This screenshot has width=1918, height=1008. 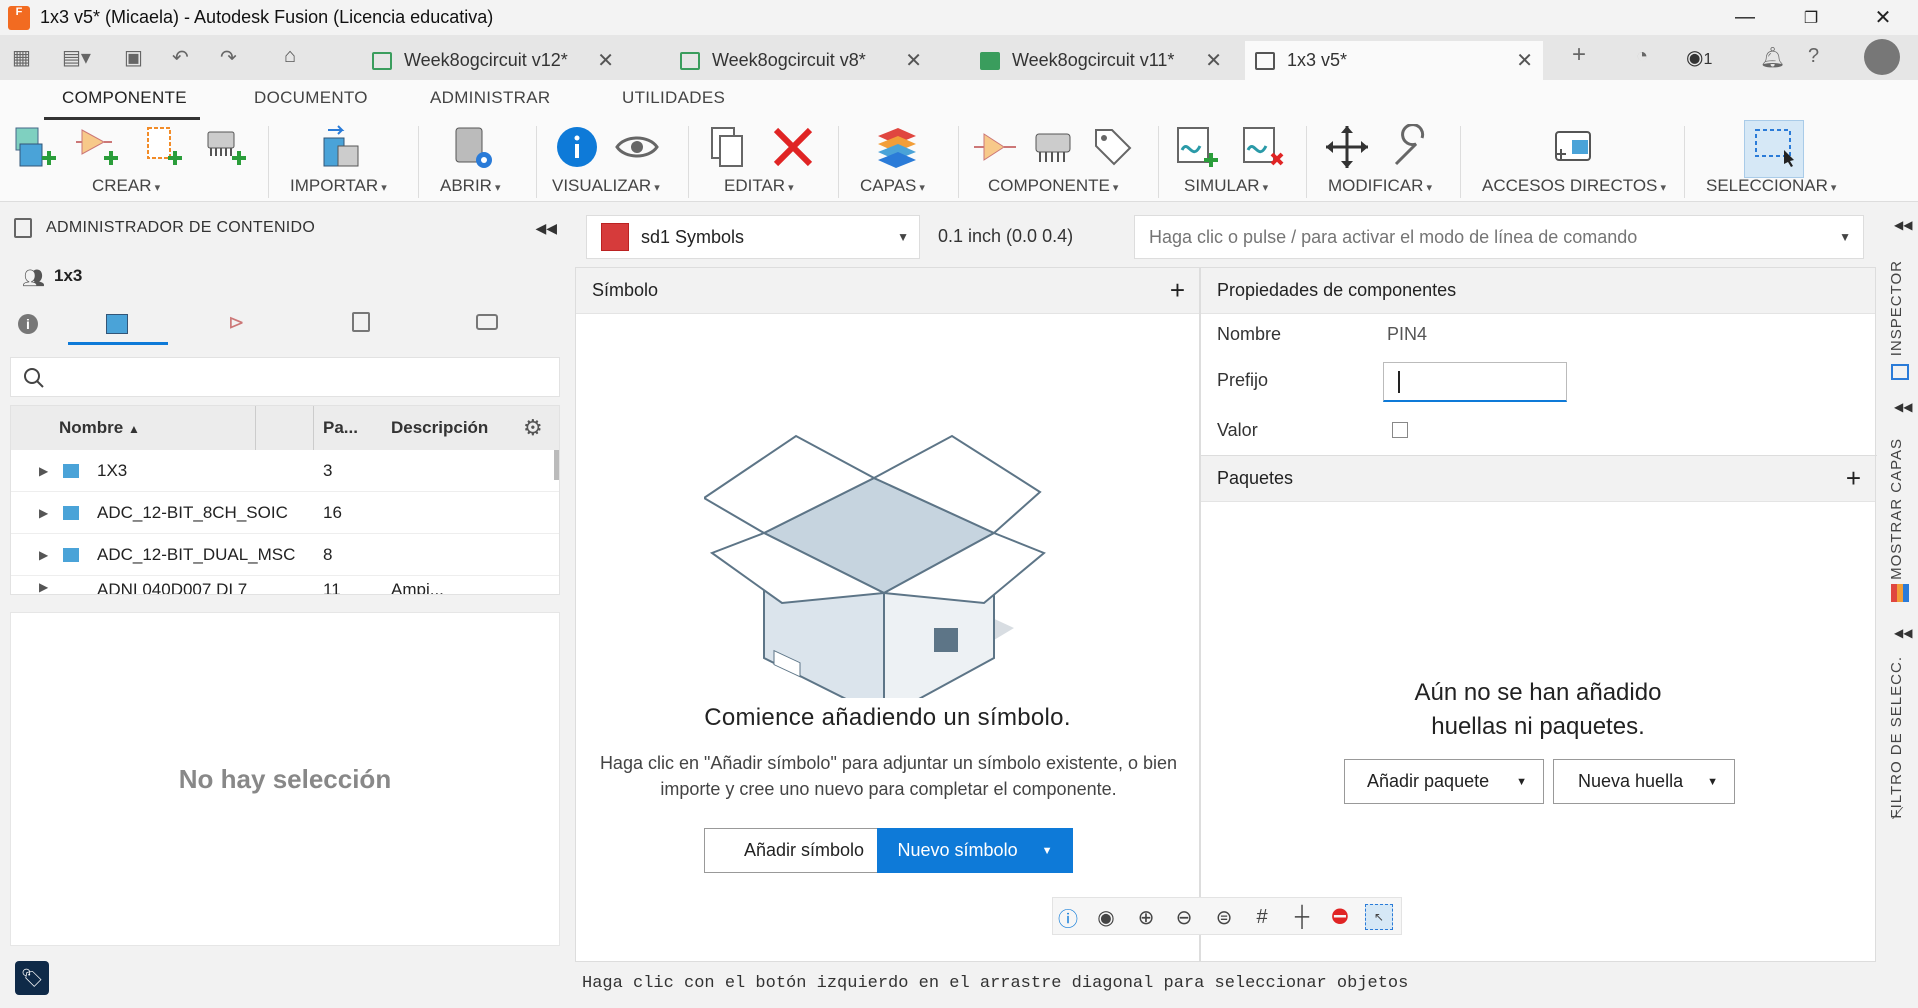 What do you see at coordinates (729, 147) in the screenshot?
I see `copy-icon` at bounding box center [729, 147].